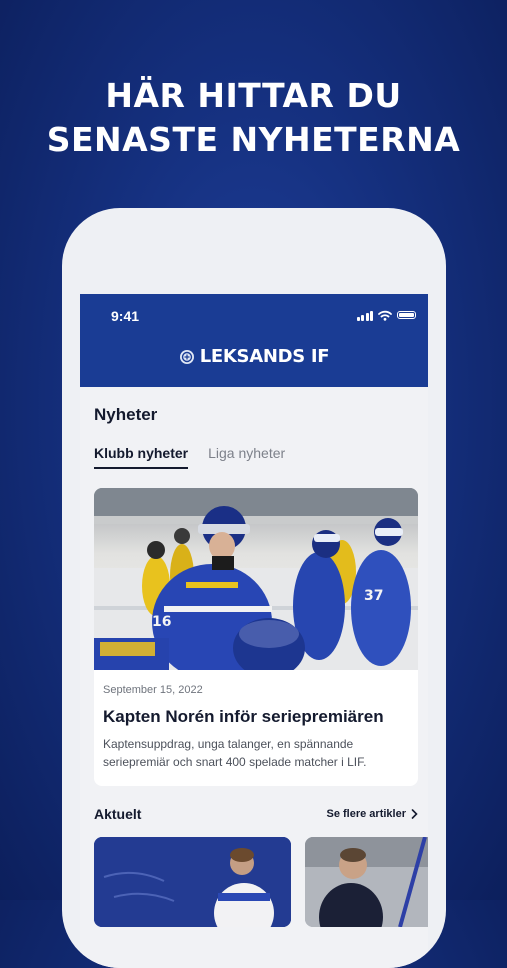  I want to click on tab-league-news: Liga nyheter, so click(246, 457).